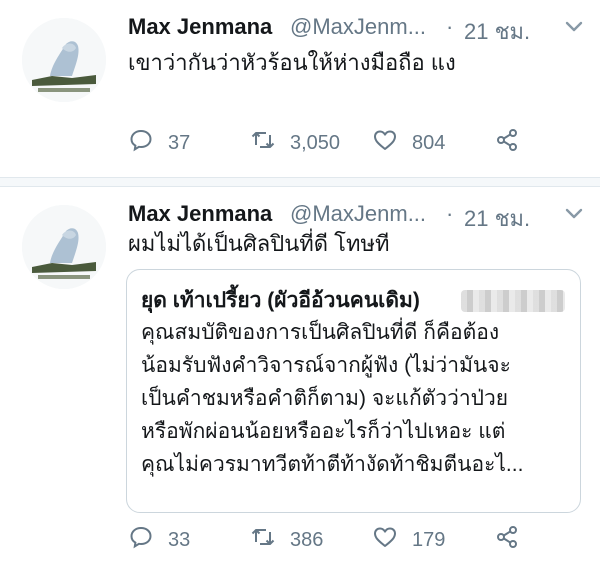 The height and width of the screenshot is (570, 600). I want to click on like-button: 179, so click(408, 540).